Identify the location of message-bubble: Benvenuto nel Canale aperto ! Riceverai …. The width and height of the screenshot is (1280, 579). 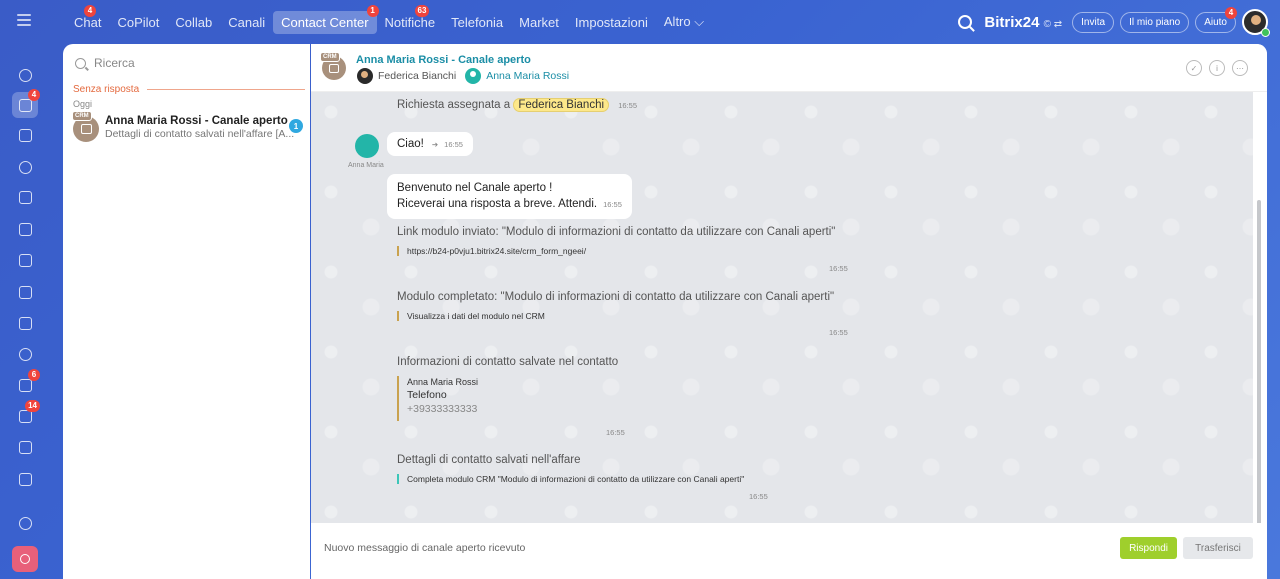
(509, 196).